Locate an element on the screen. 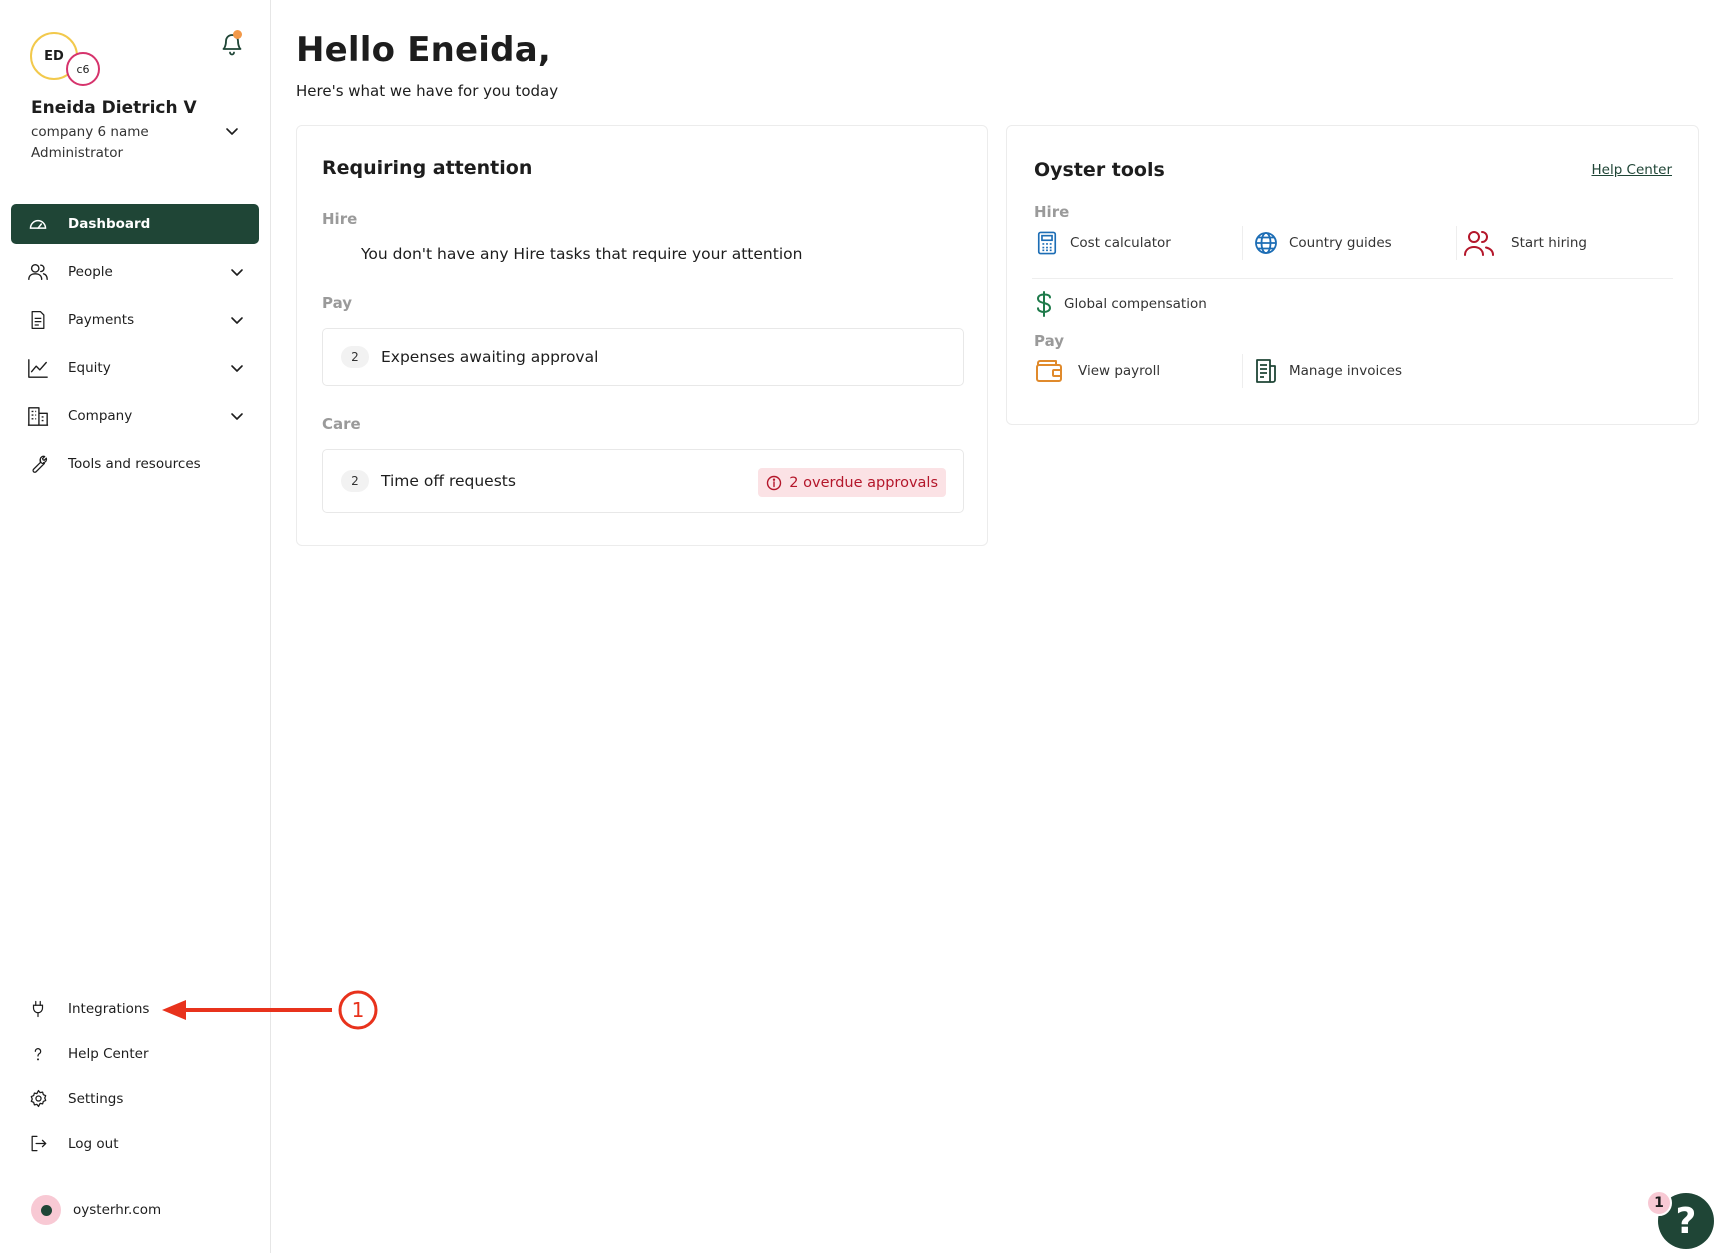 The width and height of the screenshot is (1719, 1253). user-name: Eneida Dietrich V is located at coordinates (114, 108).